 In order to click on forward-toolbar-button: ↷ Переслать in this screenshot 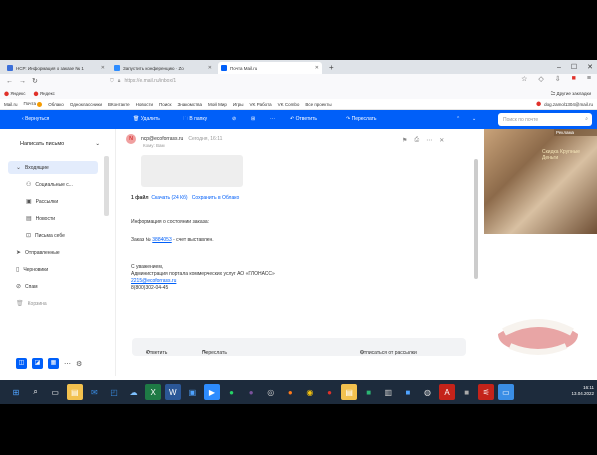, I will do `click(361, 119)`.